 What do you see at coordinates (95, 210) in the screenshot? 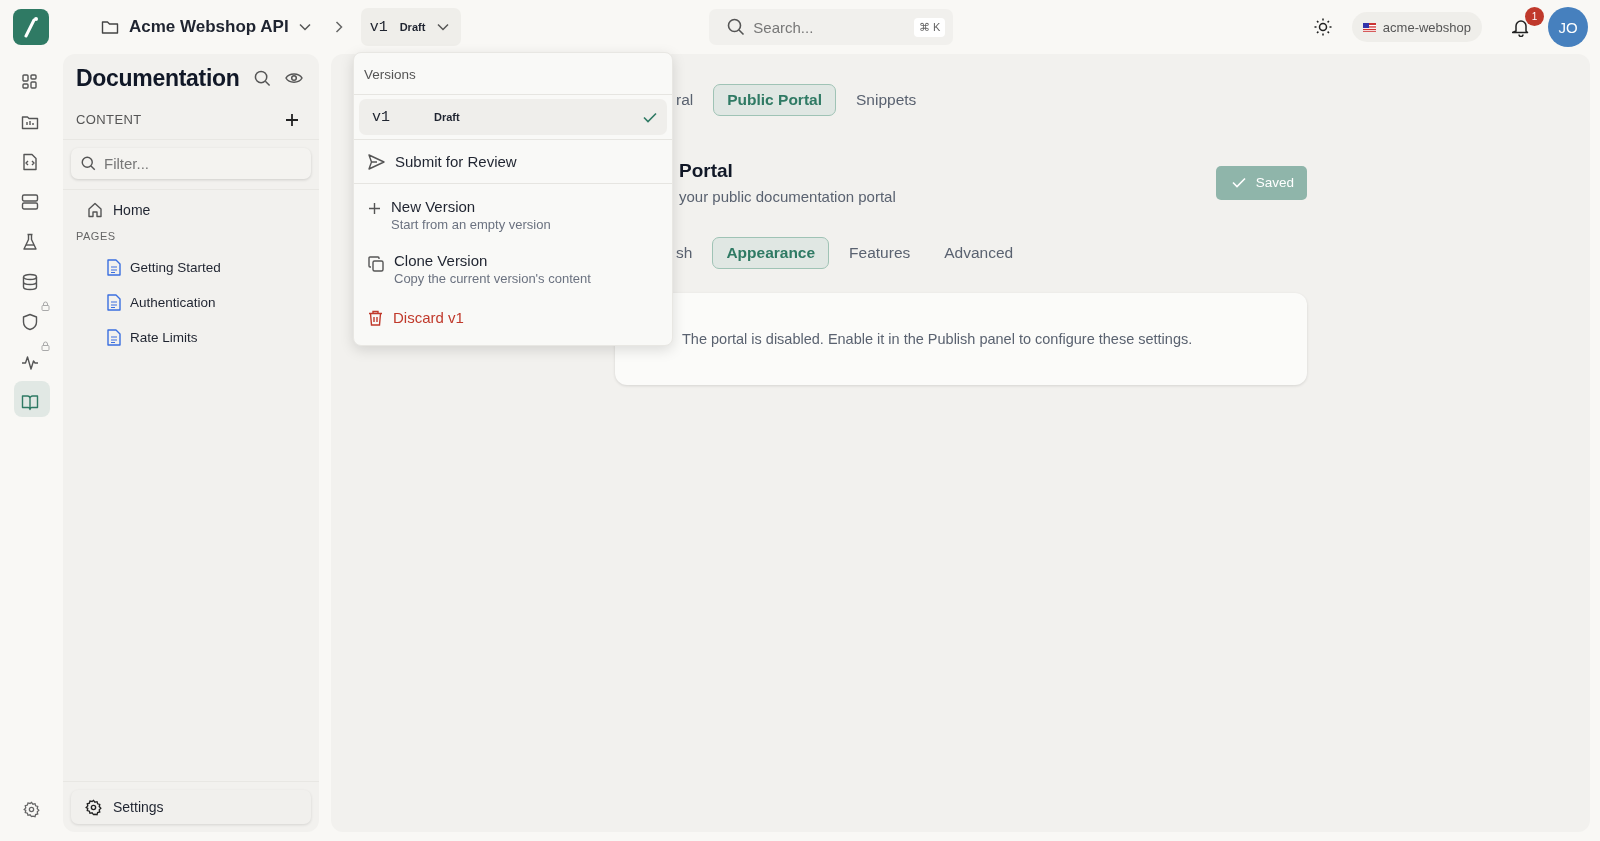
I see `house-icon` at bounding box center [95, 210].